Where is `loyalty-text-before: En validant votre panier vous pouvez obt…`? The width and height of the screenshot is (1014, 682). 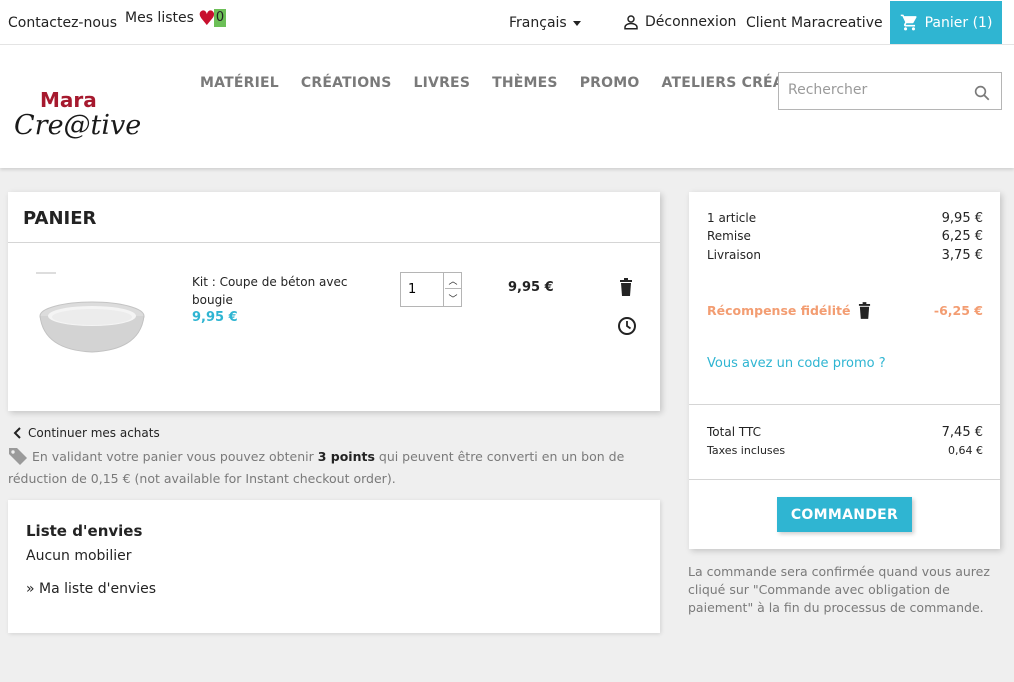 loyalty-text-before: En validant votre panier vous pouvez obt… is located at coordinates (175, 456).